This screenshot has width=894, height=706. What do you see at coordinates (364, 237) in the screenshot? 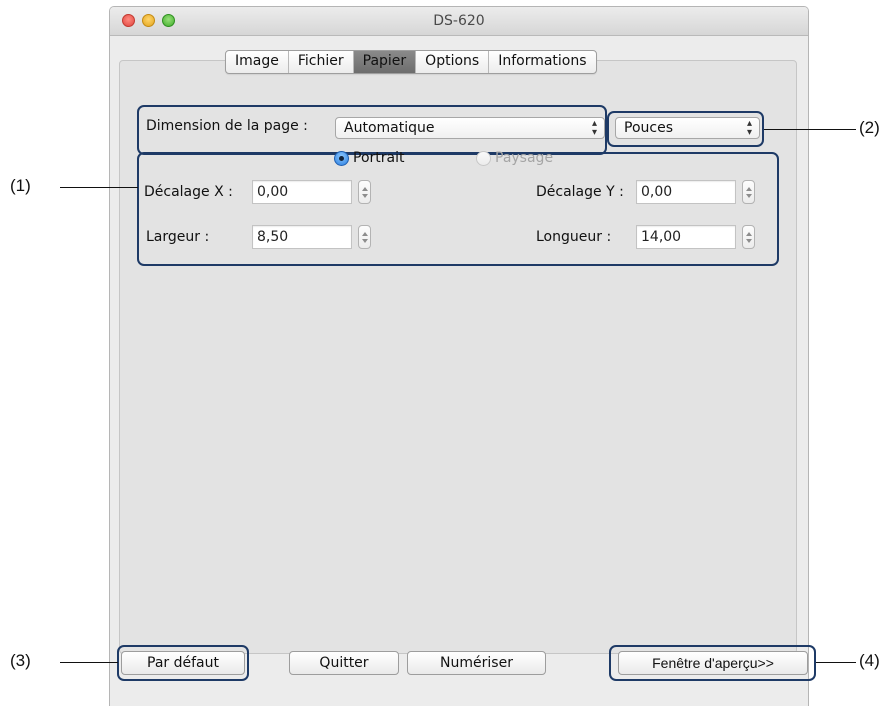
I see `width-stepper` at bounding box center [364, 237].